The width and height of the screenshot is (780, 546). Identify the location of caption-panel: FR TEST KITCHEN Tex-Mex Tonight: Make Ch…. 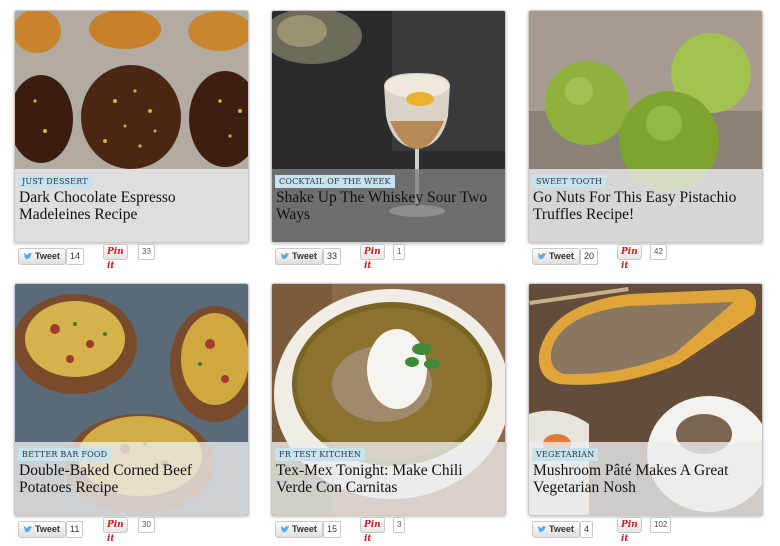
(388, 478).